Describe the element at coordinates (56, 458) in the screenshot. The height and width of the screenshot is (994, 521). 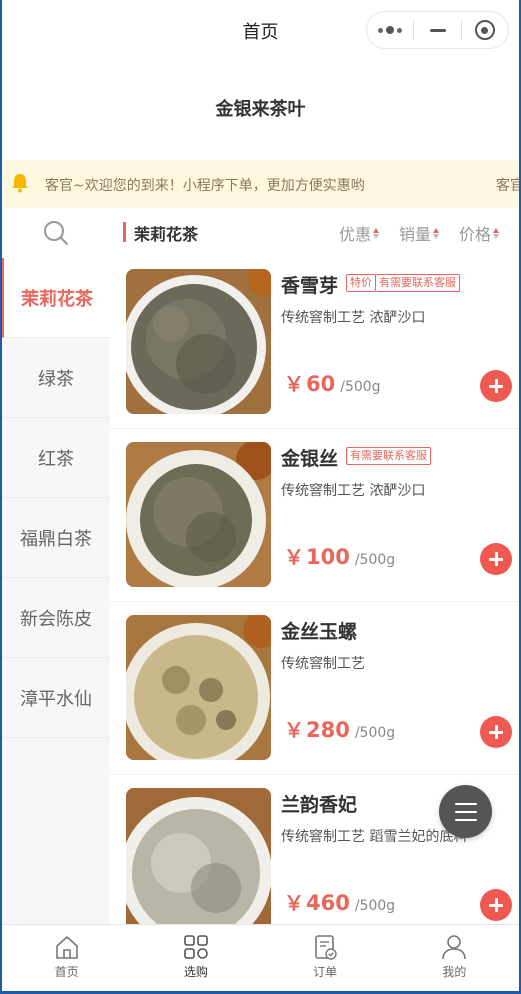
I see `category-item-black-tea: 红茶` at that location.